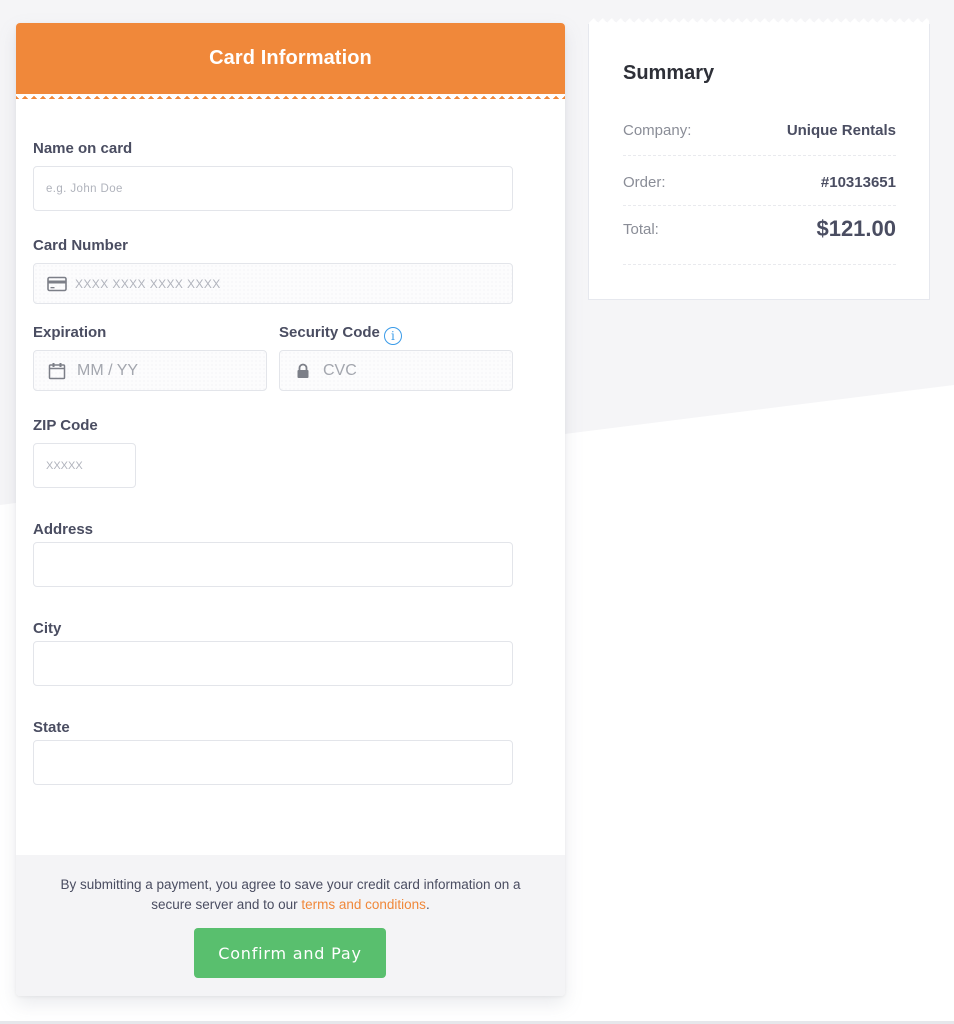 The width and height of the screenshot is (954, 1024). What do you see at coordinates (644, 182) in the screenshot?
I see `summary-key: Order:` at bounding box center [644, 182].